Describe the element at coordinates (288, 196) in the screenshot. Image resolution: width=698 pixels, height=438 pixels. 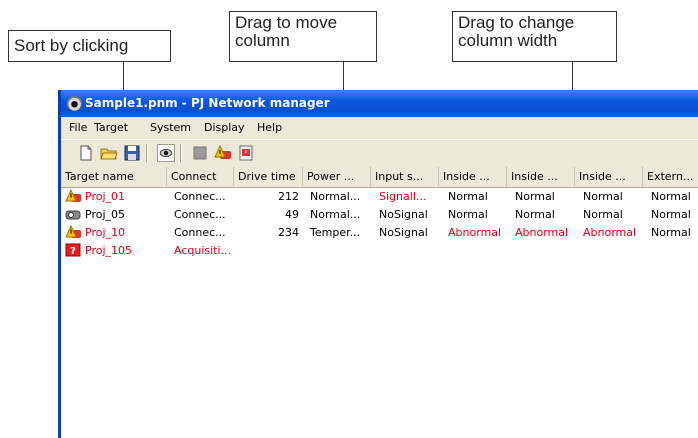
I see `cell-drive-time: 212` at that location.